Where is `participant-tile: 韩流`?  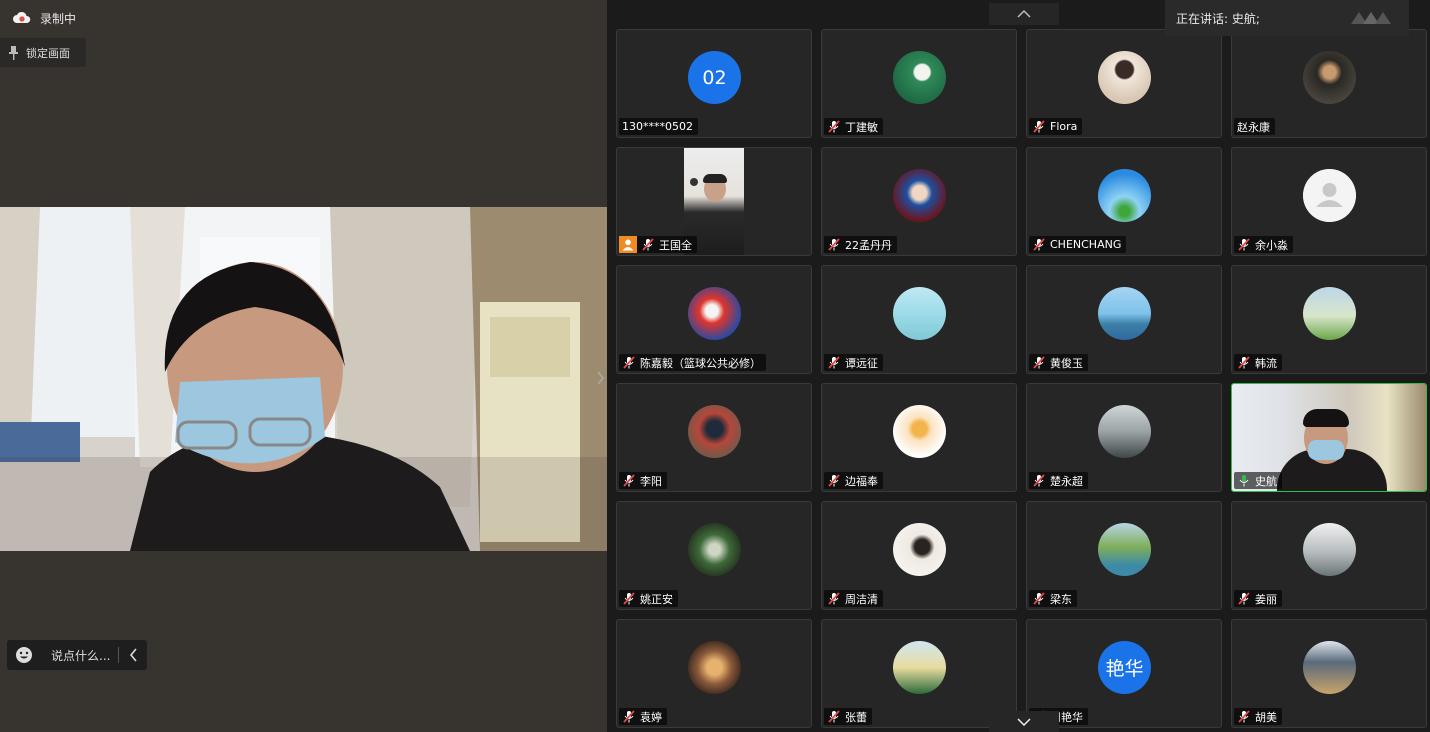
participant-tile: 韩流 is located at coordinates (1329, 319).